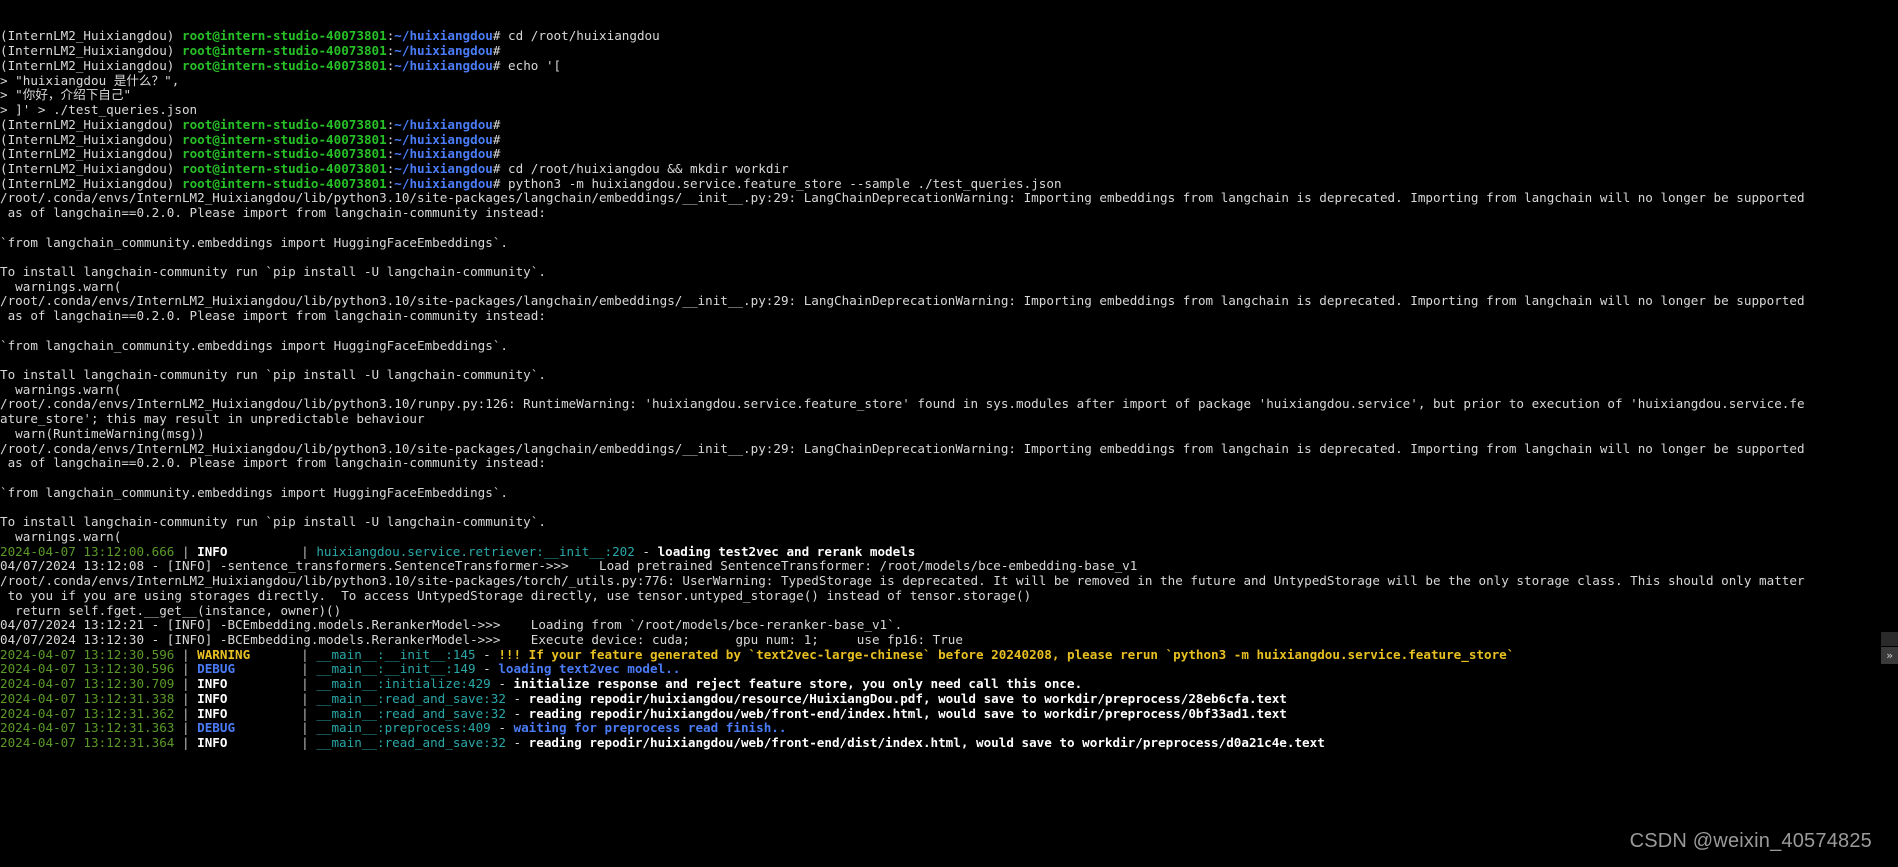 This screenshot has height=867, width=1898. What do you see at coordinates (1750, 841) in the screenshot?
I see `csdn-watermark: CSDN @weixin_40574825` at bounding box center [1750, 841].